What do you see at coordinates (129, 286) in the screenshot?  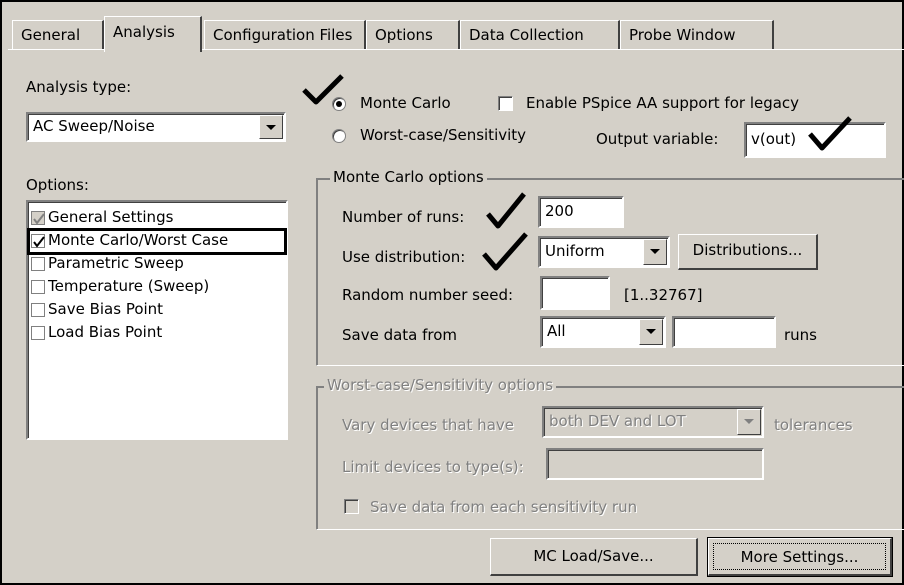 I see `list-item-label: Temperature (Sweep)` at bounding box center [129, 286].